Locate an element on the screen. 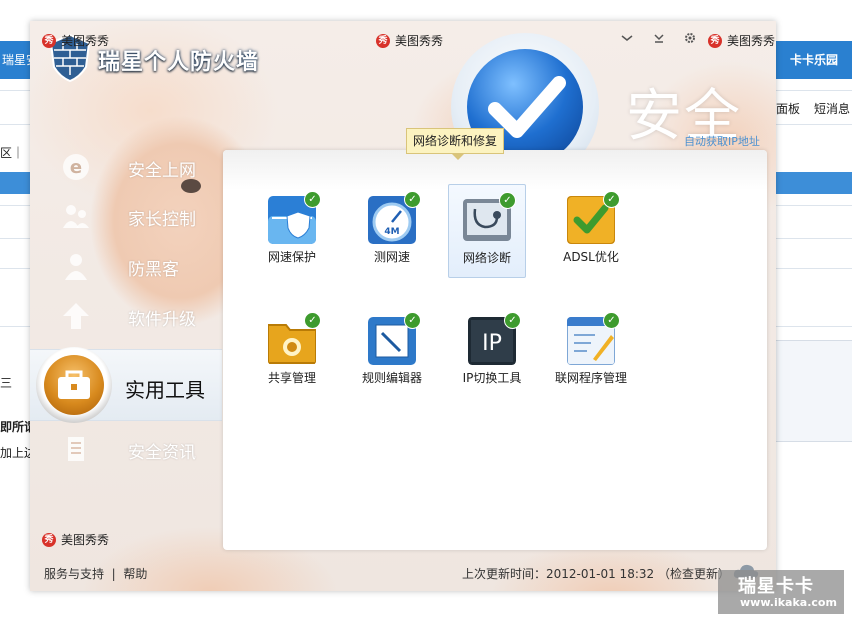  nav-item-label: 安全资讯 is located at coordinates (162, 453).